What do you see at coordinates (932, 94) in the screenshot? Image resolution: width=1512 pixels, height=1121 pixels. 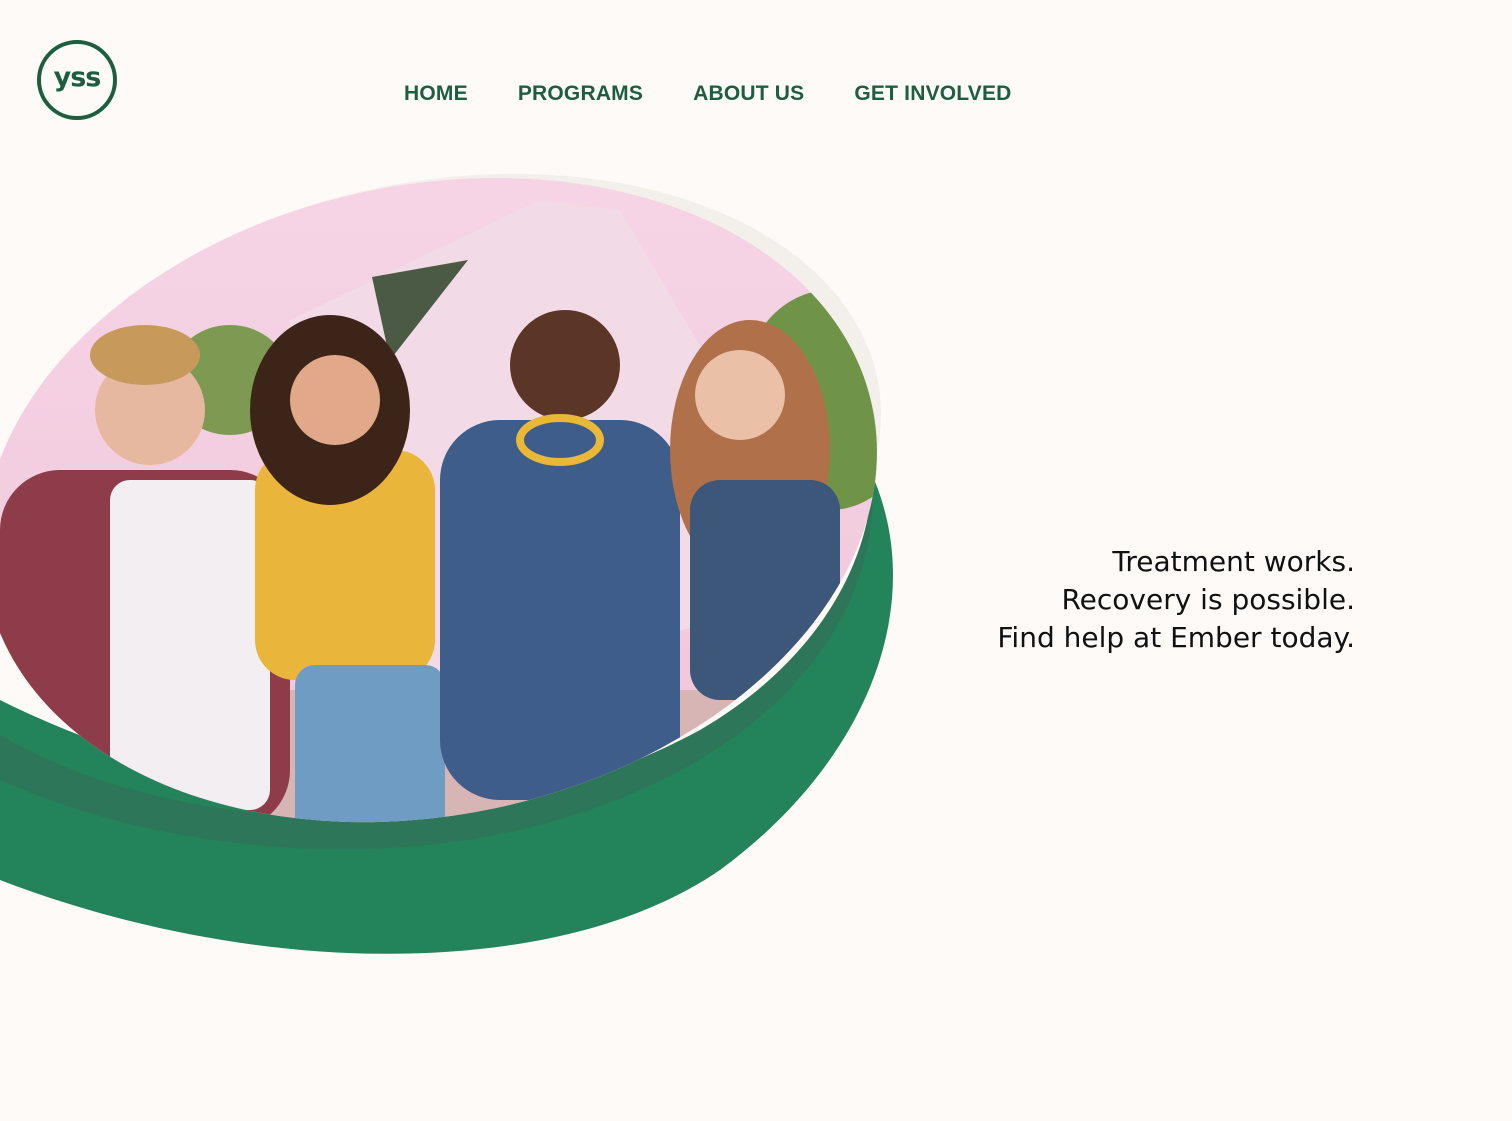 I see `nav-get-involved: GET INVOLVED` at bounding box center [932, 94].